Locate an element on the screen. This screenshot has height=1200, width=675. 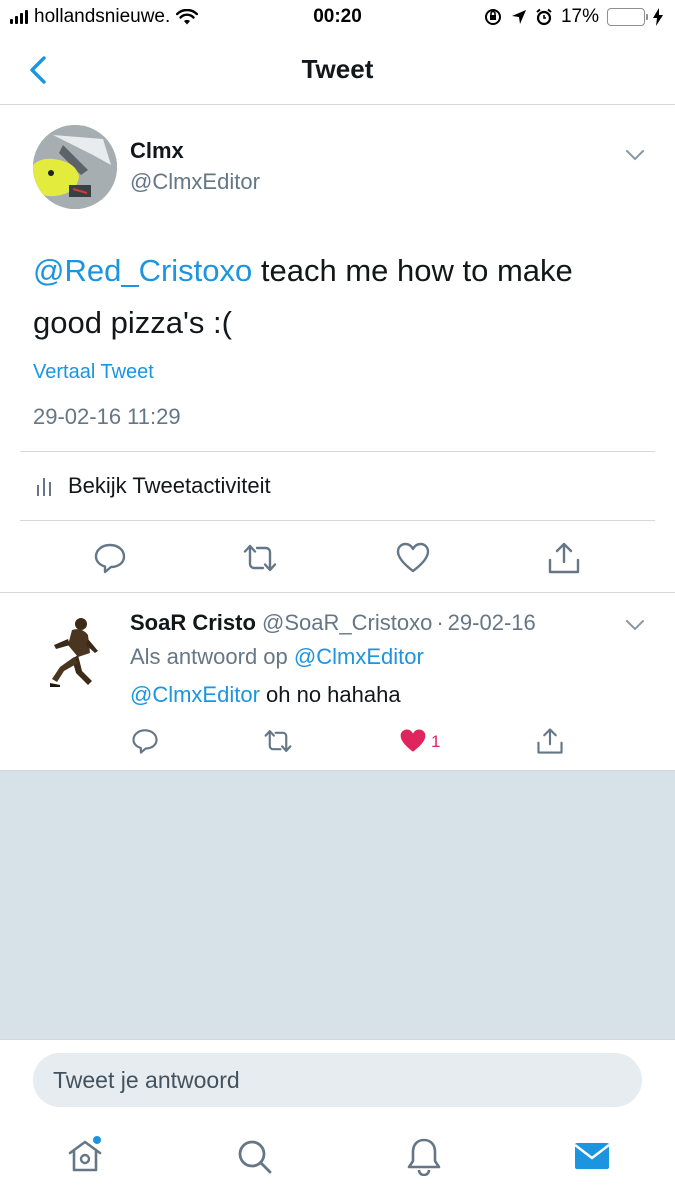
reply-date: 29-02-16 is located at coordinates (491, 622).